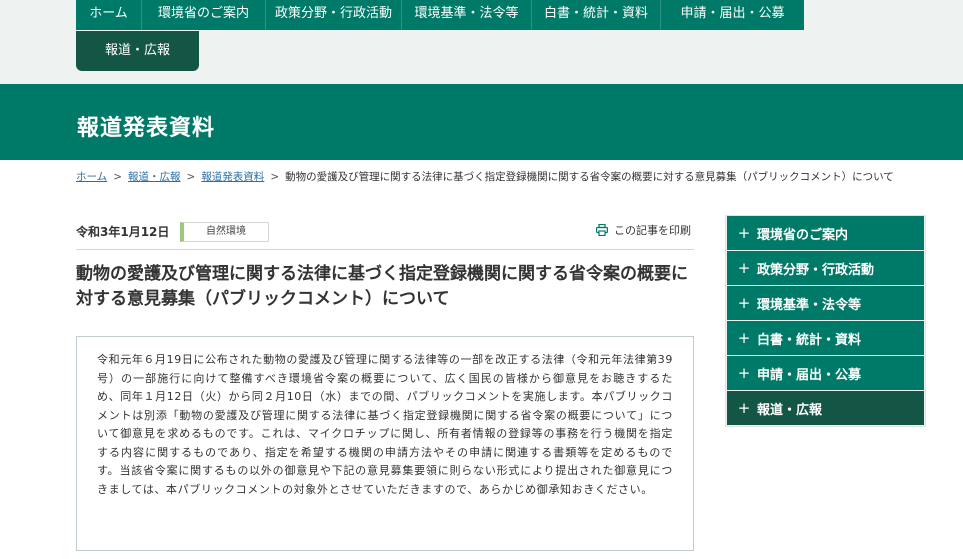 Image resolution: width=963 pixels, height=559 pixels. What do you see at coordinates (232, 177) in the screenshot?
I see `breadcrumb-link-releases: 報道発表資料` at bounding box center [232, 177].